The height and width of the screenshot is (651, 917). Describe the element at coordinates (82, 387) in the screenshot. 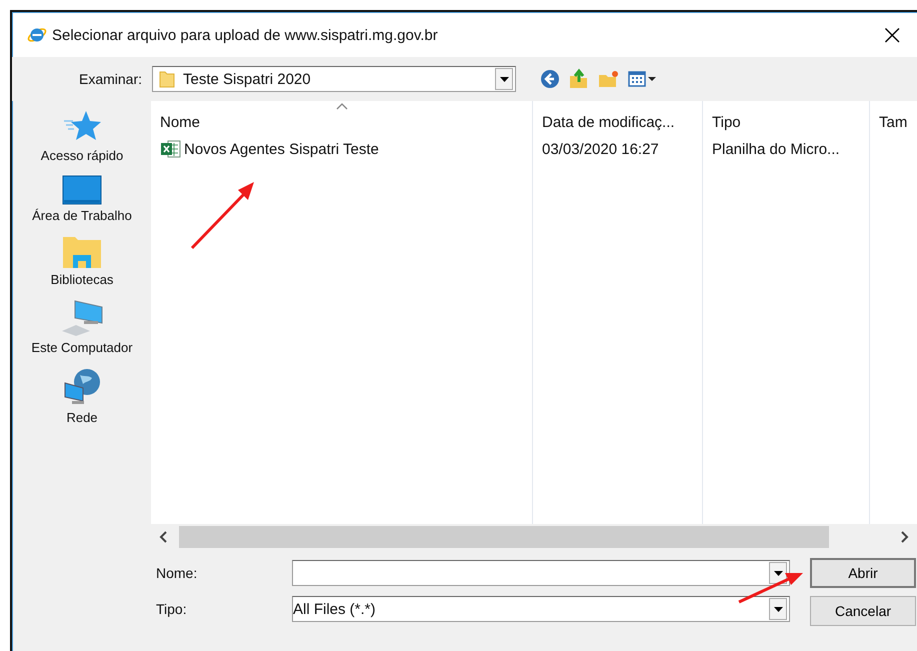

I see `network-icon` at that location.